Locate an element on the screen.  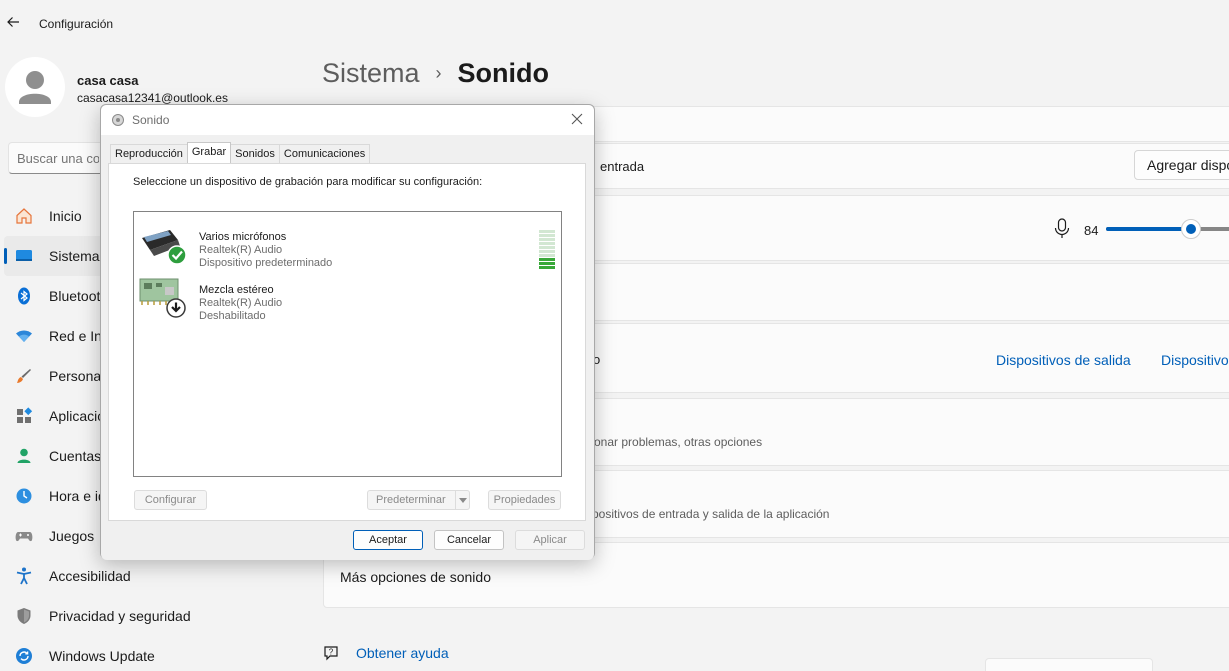
app-title: Configuración is located at coordinates (76, 24).